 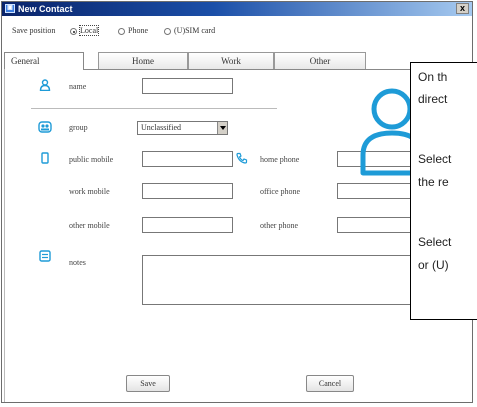 What do you see at coordinates (375, 225) in the screenshot?
I see `other-phone-field` at bounding box center [375, 225].